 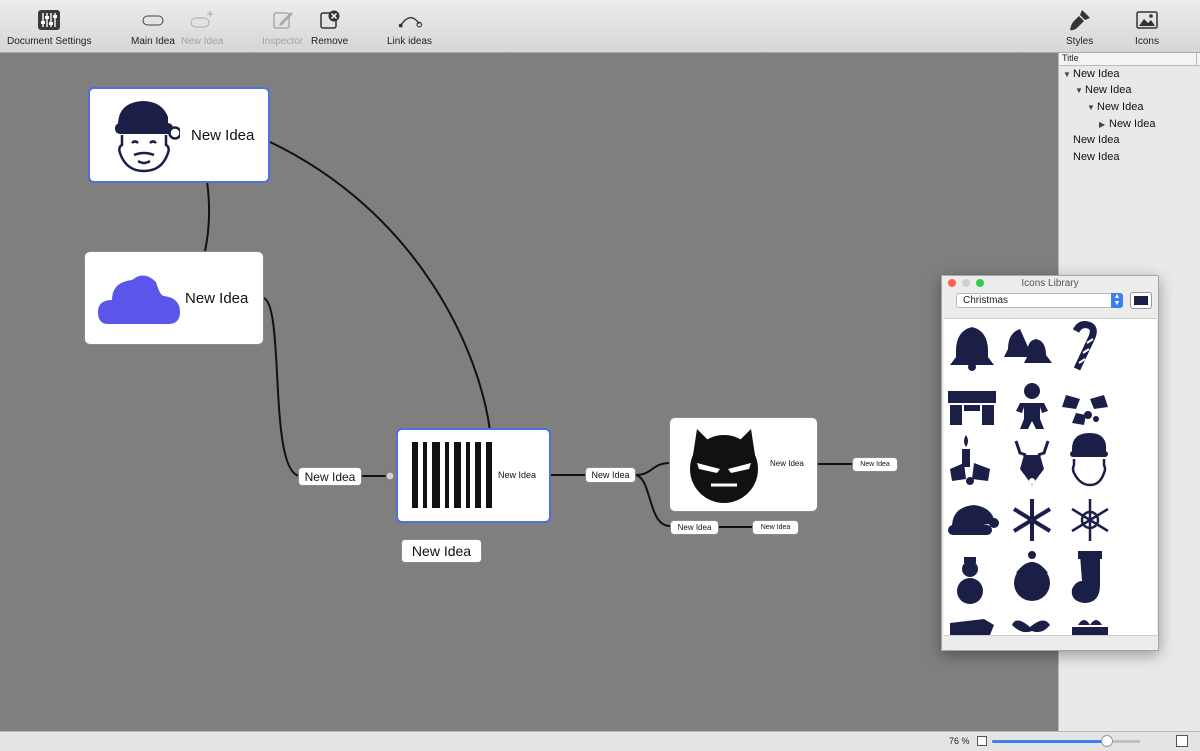 I want to click on document-settings-button: Document Settings, so click(x=49, y=27).